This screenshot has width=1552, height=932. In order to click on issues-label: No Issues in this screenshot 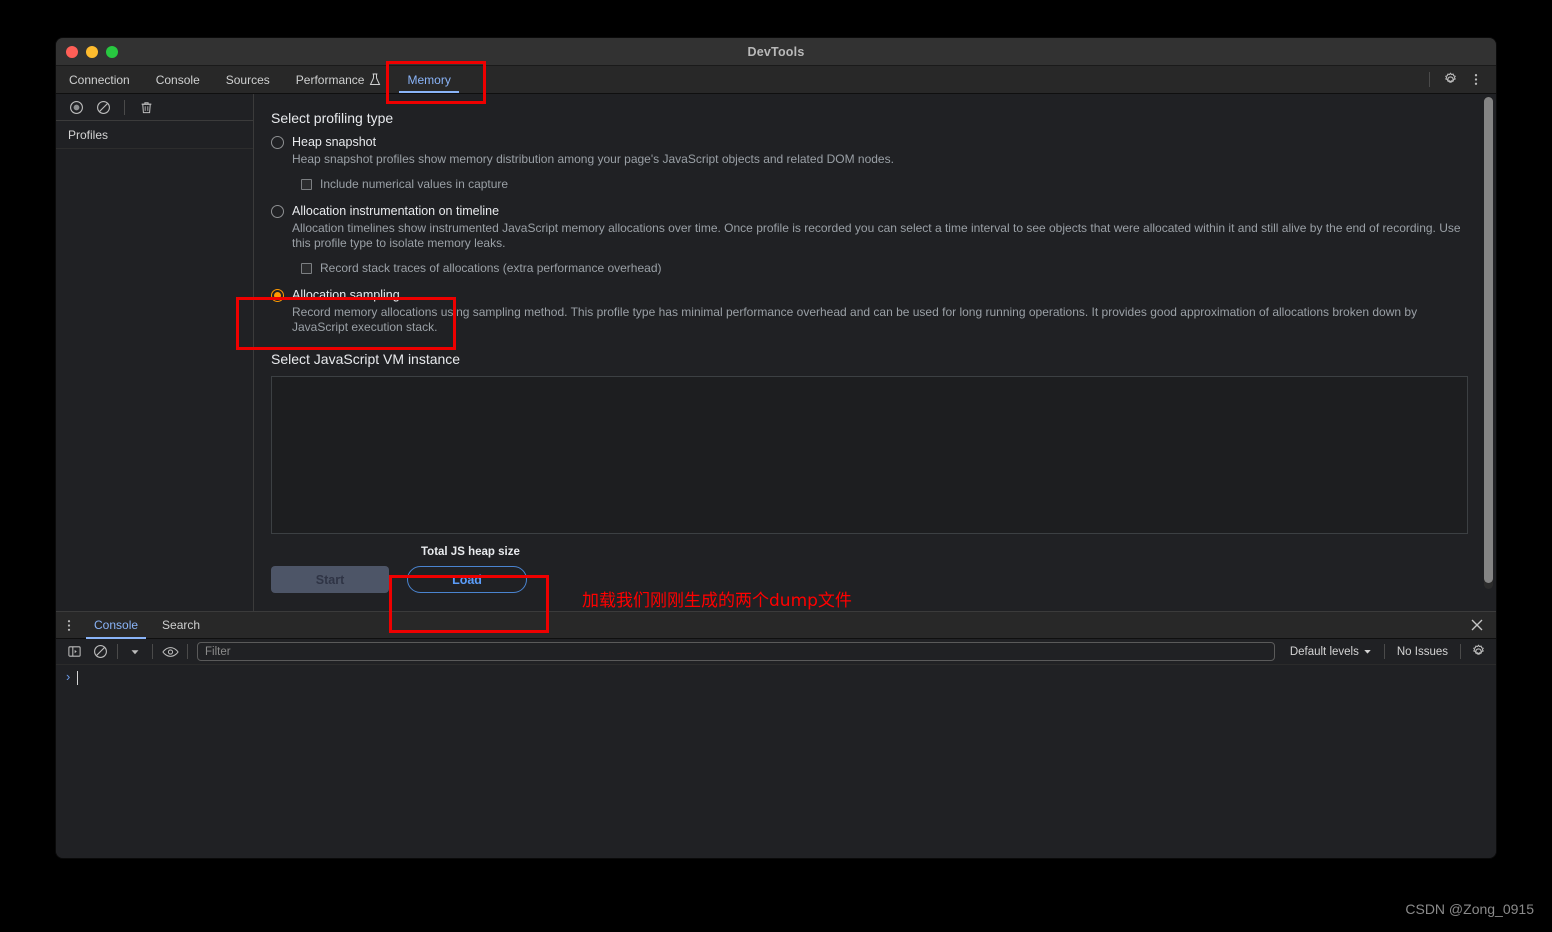, I will do `click(1422, 651)`.